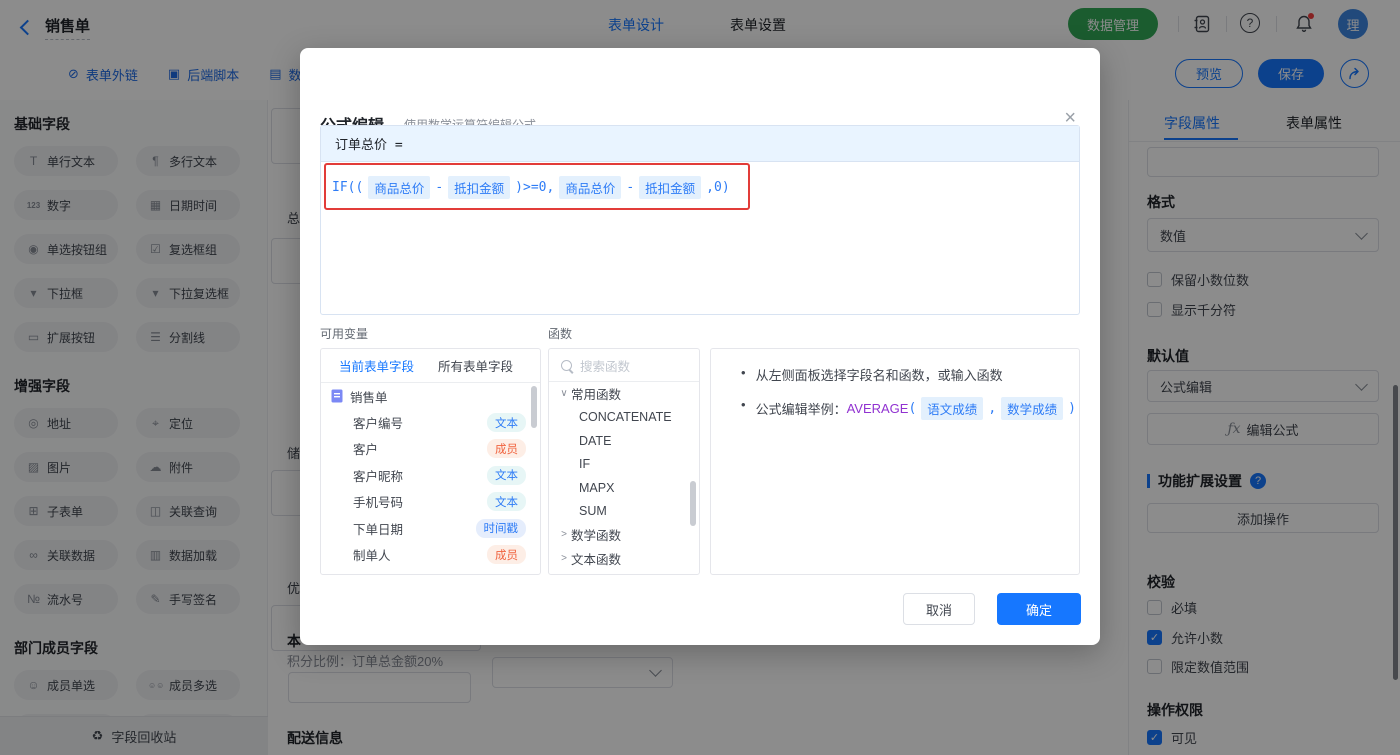  What do you see at coordinates (378, 503) in the screenshot?
I see `variable-name: 手机号码` at bounding box center [378, 503].